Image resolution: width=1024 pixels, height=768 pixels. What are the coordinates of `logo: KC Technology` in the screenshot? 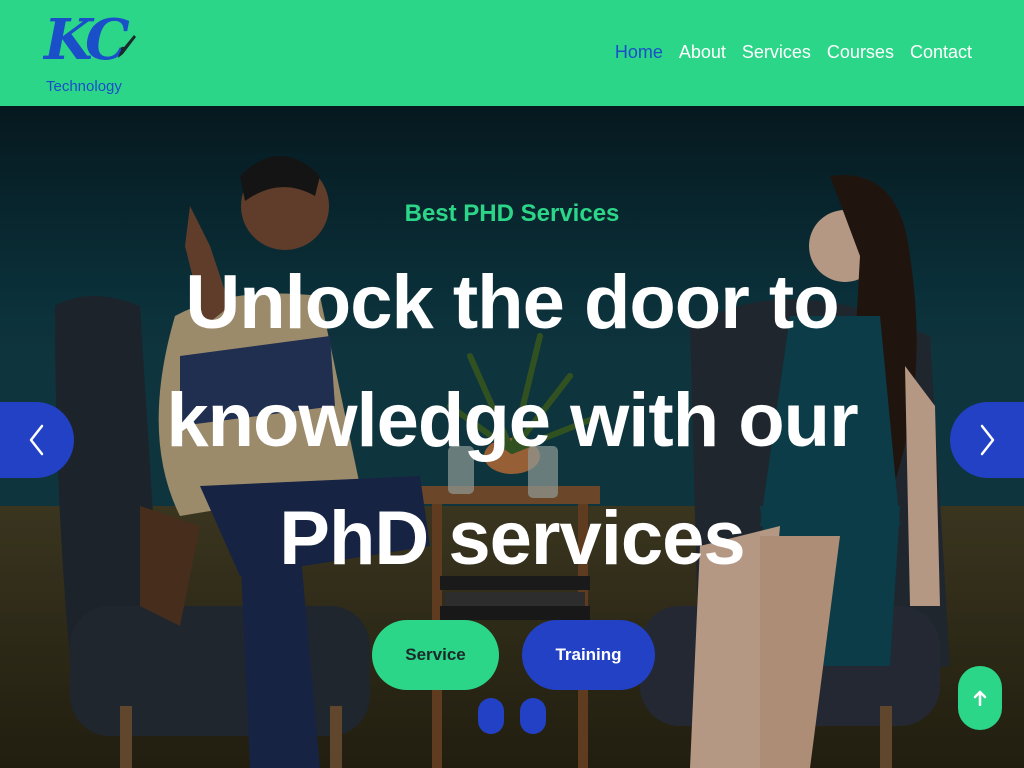 It's located at (94, 52).